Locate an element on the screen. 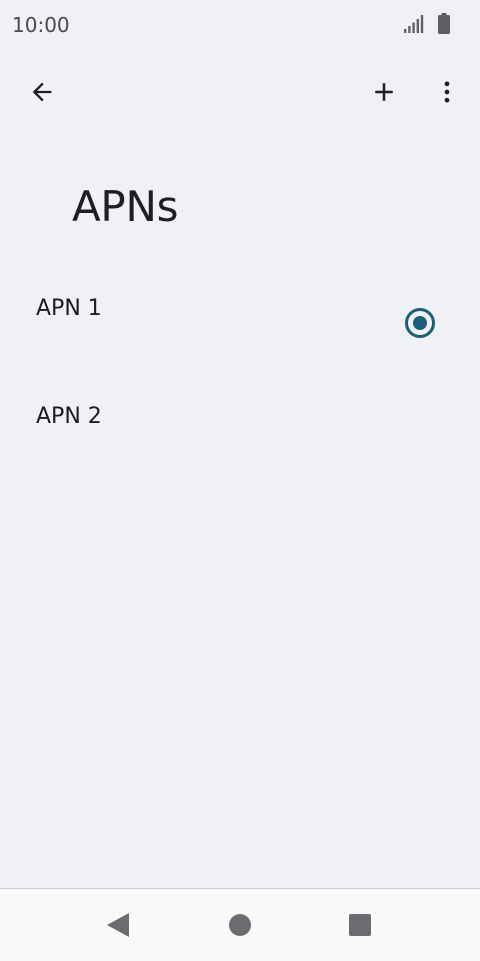  nav-home-icon is located at coordinates (240, 925).